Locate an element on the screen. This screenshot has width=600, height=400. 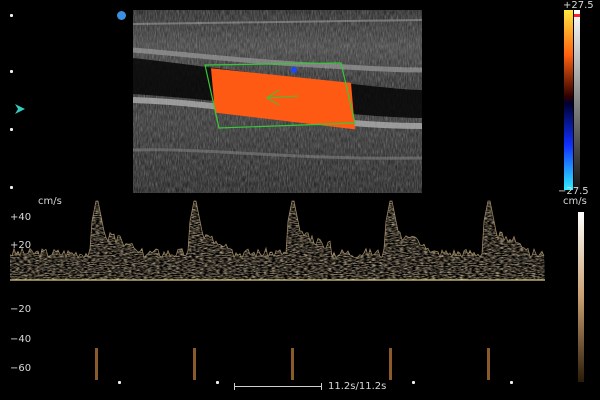
doppler-tick-label: −40 is located at coordinates (21, 339).